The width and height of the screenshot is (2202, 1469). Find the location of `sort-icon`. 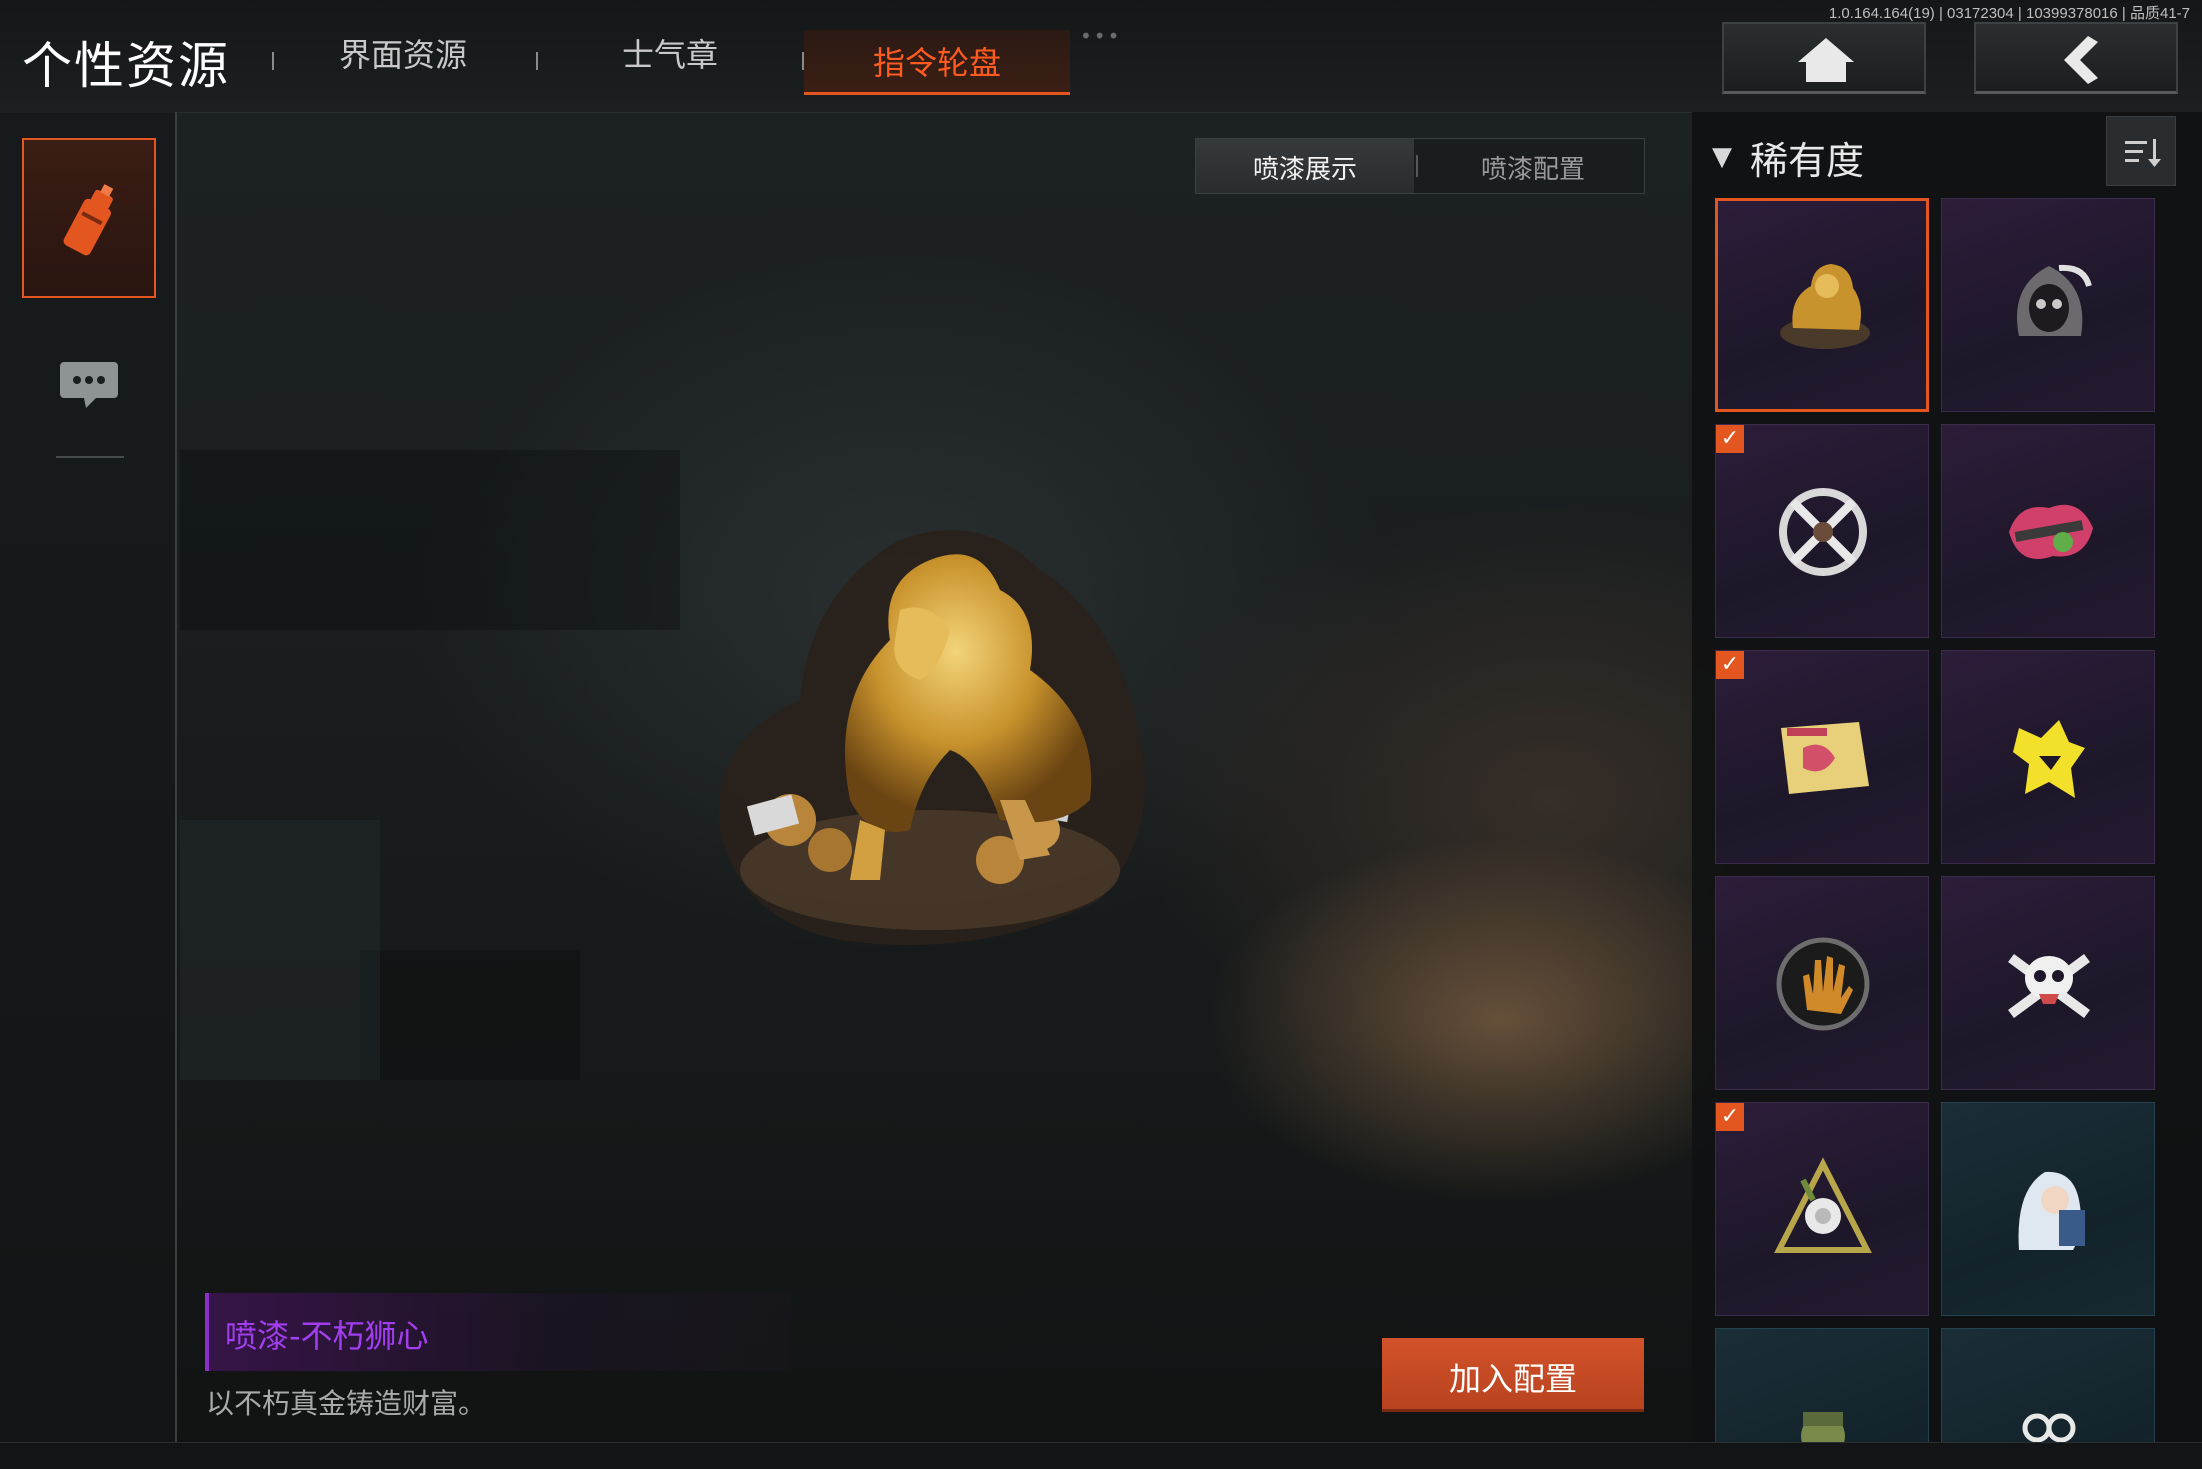

sort-icon is located at coordinates (2143, 153).